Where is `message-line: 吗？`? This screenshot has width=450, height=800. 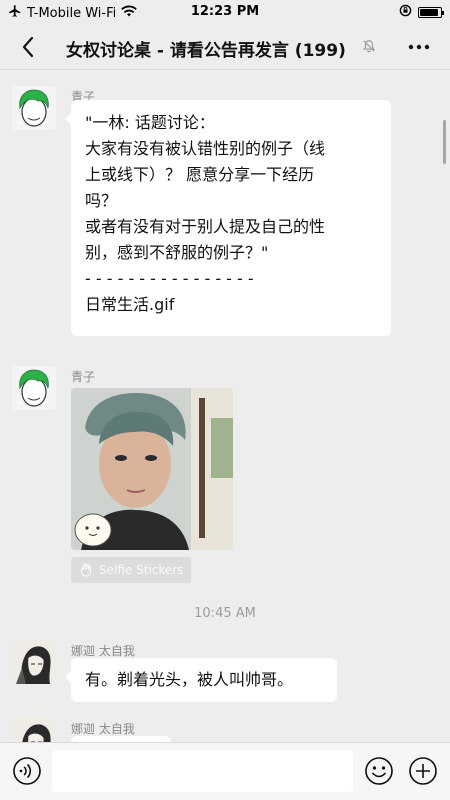 message-line: 吗？ is located at coordinates (101, 200).